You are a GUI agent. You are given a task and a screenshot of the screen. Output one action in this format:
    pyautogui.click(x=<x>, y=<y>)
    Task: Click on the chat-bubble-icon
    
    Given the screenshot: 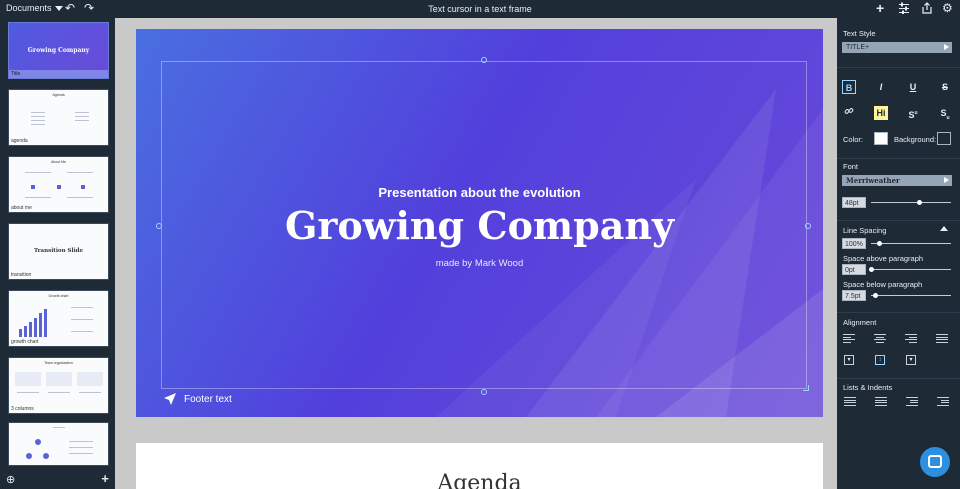 What is the action you would take?
    pyautogui.click(x=935, y=461)
    